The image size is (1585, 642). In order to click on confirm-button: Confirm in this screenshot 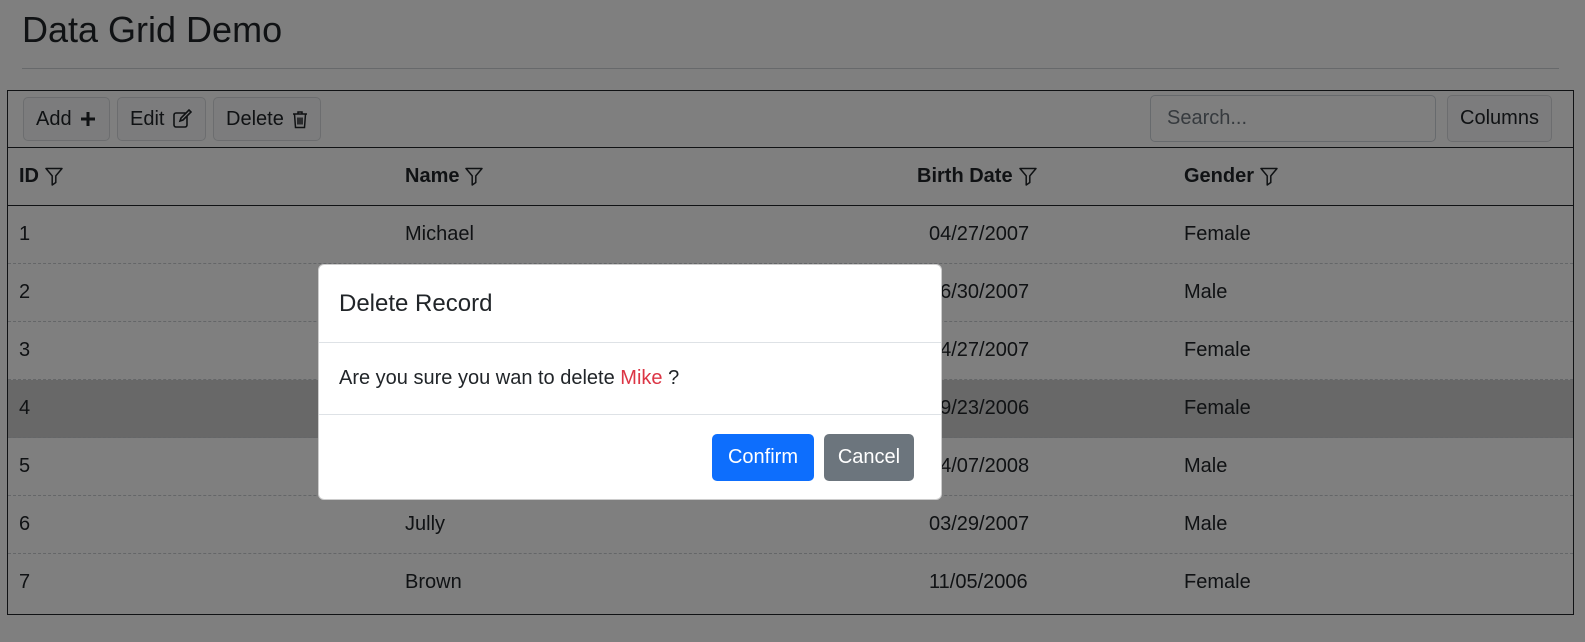, I will do `click(763, 457)`.